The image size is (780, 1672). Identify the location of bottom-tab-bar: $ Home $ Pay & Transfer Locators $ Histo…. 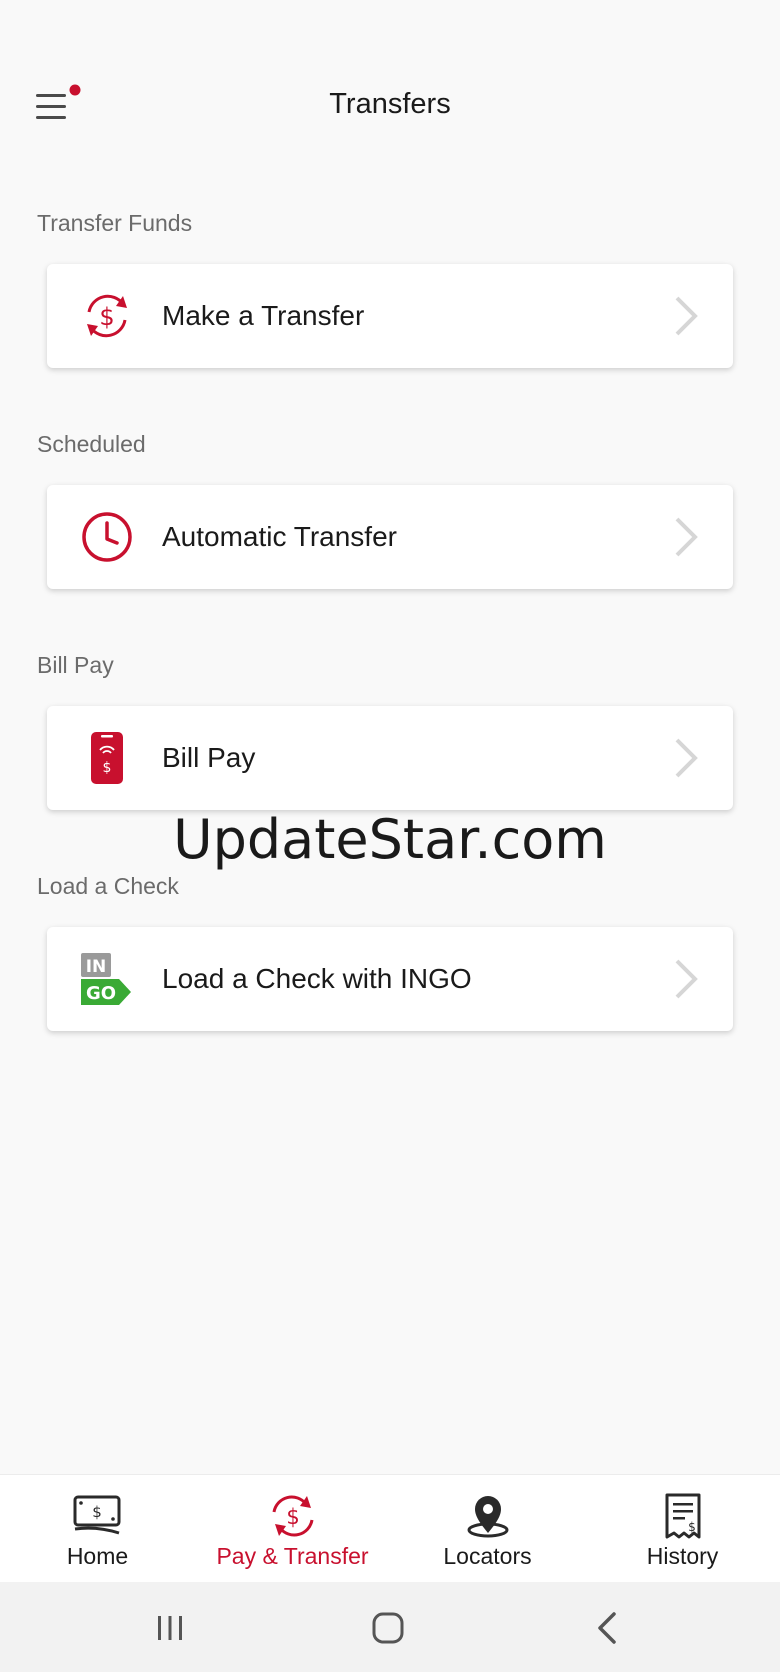
(390, 1528).